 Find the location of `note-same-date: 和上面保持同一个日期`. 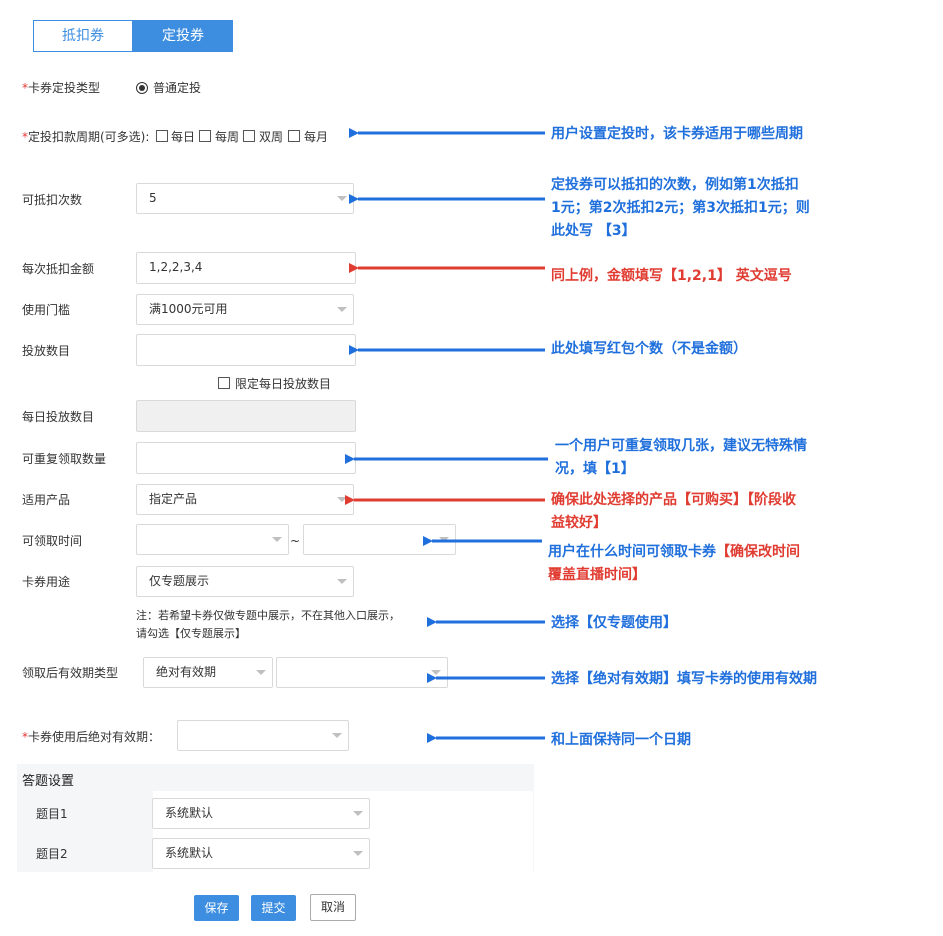

note-same-date: 和上面保持同一个日期 is located at coordinates (621, 740).